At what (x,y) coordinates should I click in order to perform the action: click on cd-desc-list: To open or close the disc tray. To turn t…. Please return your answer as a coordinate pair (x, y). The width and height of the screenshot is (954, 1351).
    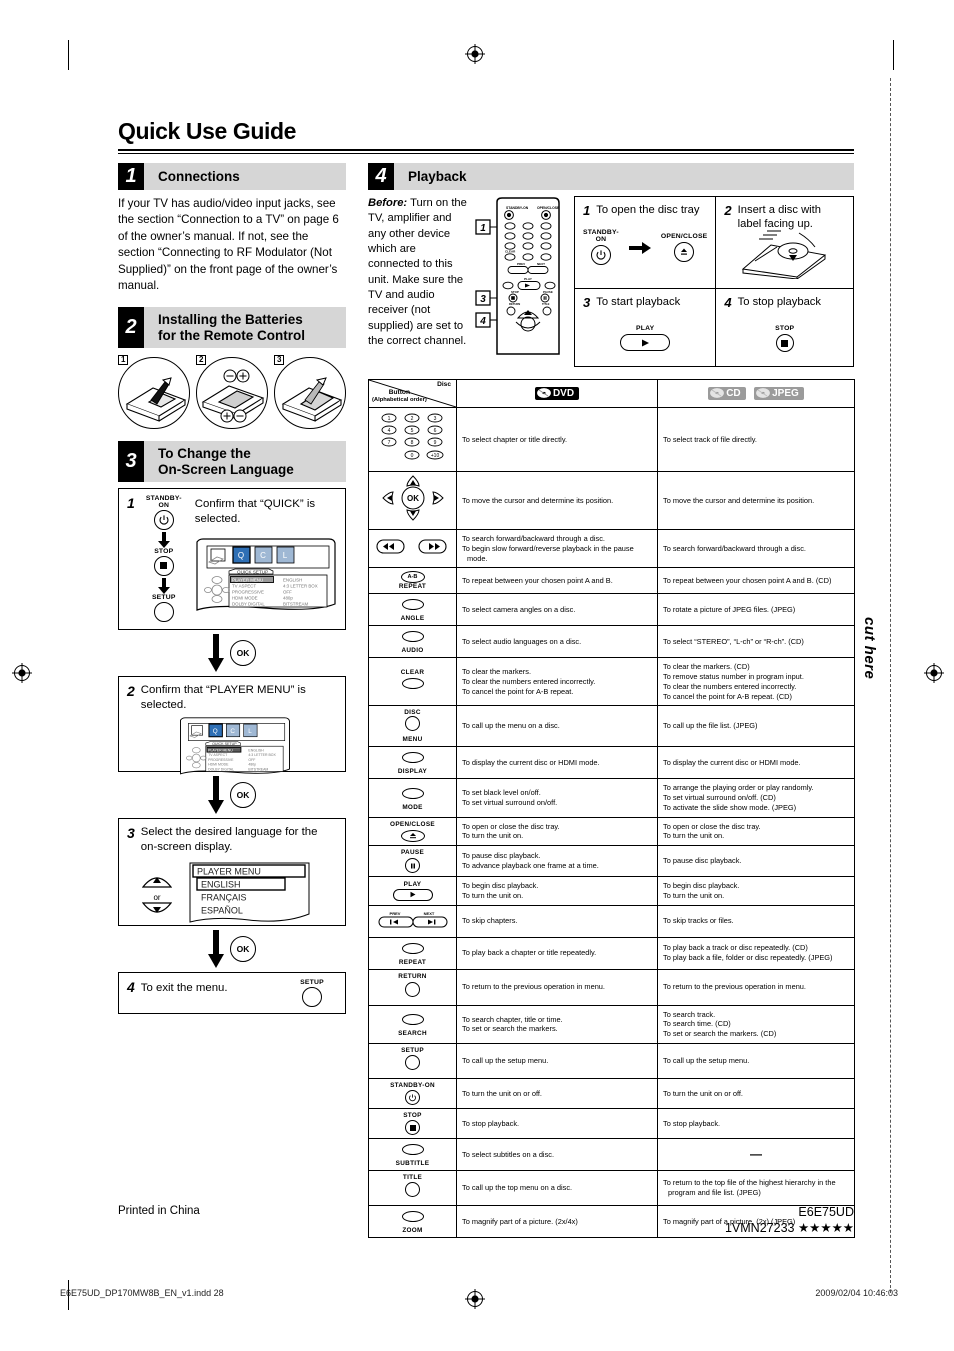
    Looking at the image, I should click on (756, 832).